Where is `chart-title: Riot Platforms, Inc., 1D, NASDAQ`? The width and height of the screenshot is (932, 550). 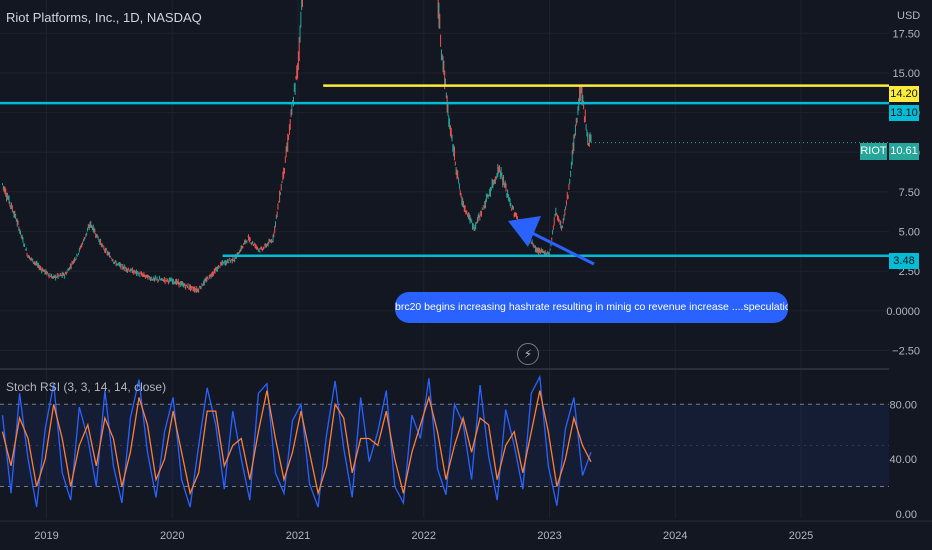
chart-title: Riot Platforms, Inc., 1D, NASDAQ is located at coordinates (104, 17).